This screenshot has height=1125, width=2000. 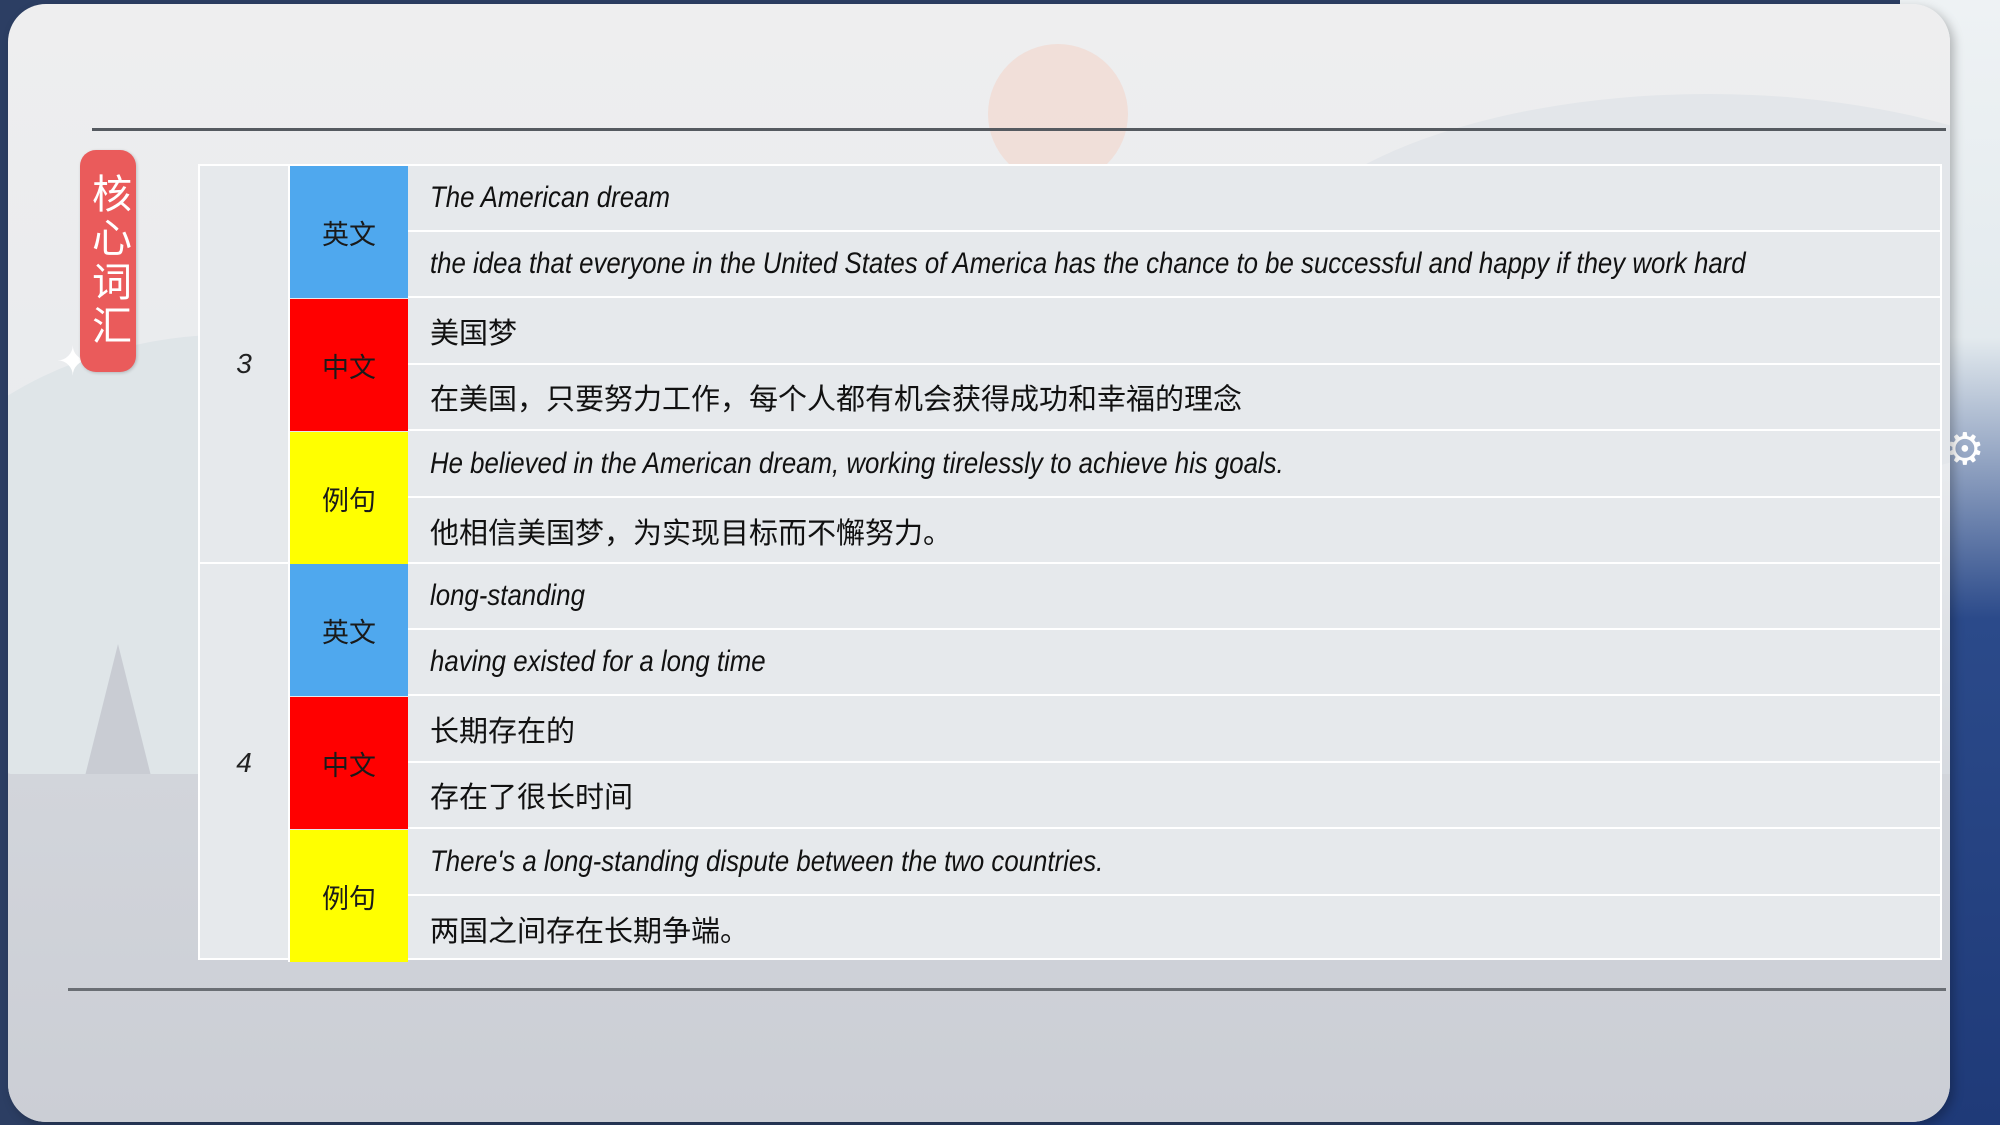 I want to click on background-sun, so click(x=1058, y=114).